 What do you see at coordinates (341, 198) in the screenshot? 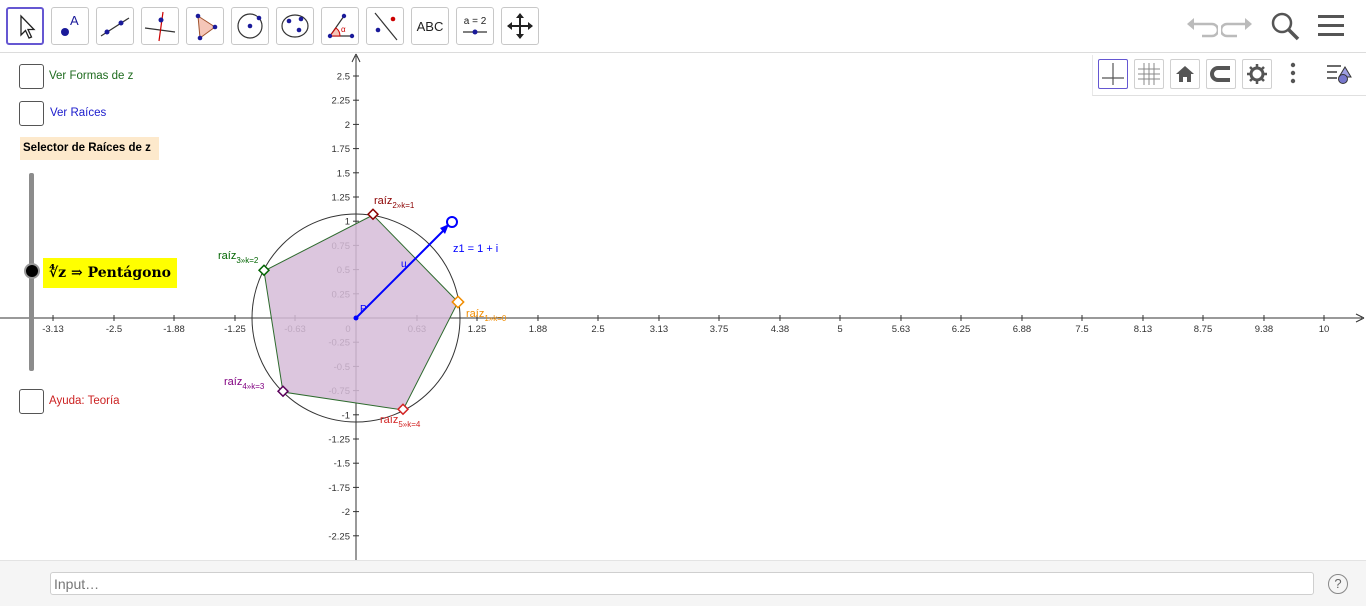
I see `y-tick-label: 1.25` at bounding box center [341, 198].